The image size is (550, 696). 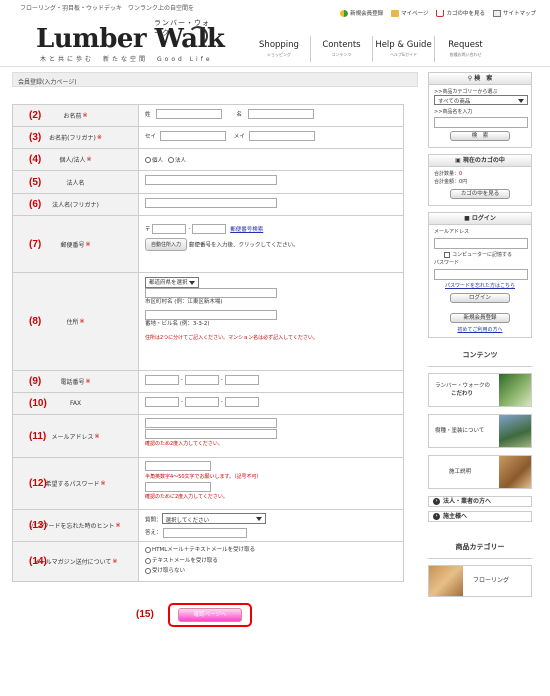 What do you see at coordinates (341, 49) in the screenshot?
I see `nav-contents: Contents コンテンツ` at bounding box center [341, 49].